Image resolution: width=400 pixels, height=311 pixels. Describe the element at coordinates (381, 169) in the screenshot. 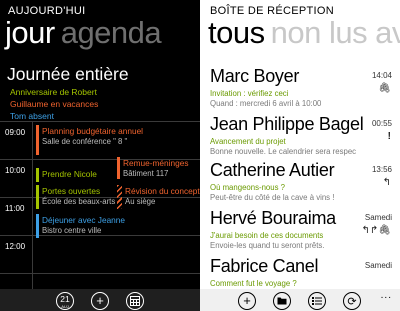

I see `message-time: 13:56` at that location.